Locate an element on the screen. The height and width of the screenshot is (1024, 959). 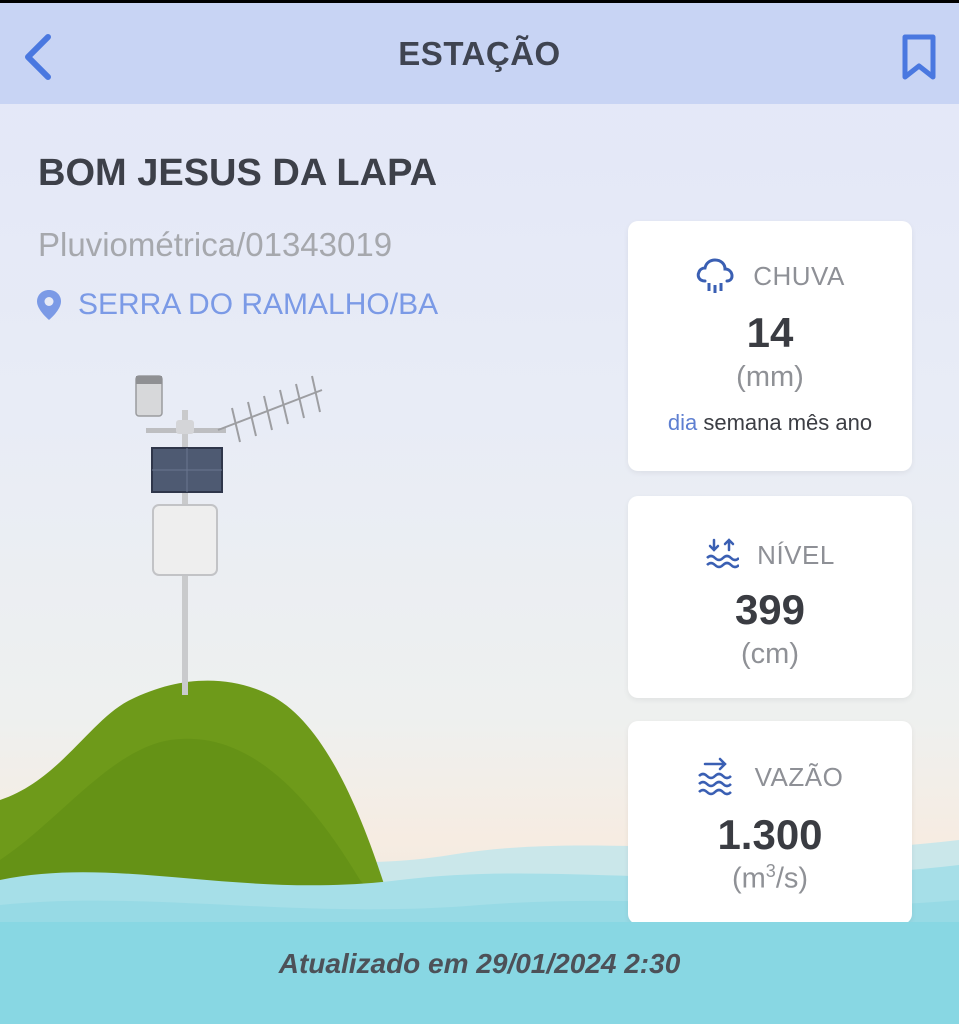
station-location: SERRA DO RAMALHO/BA is located at coordinates (237, 305).